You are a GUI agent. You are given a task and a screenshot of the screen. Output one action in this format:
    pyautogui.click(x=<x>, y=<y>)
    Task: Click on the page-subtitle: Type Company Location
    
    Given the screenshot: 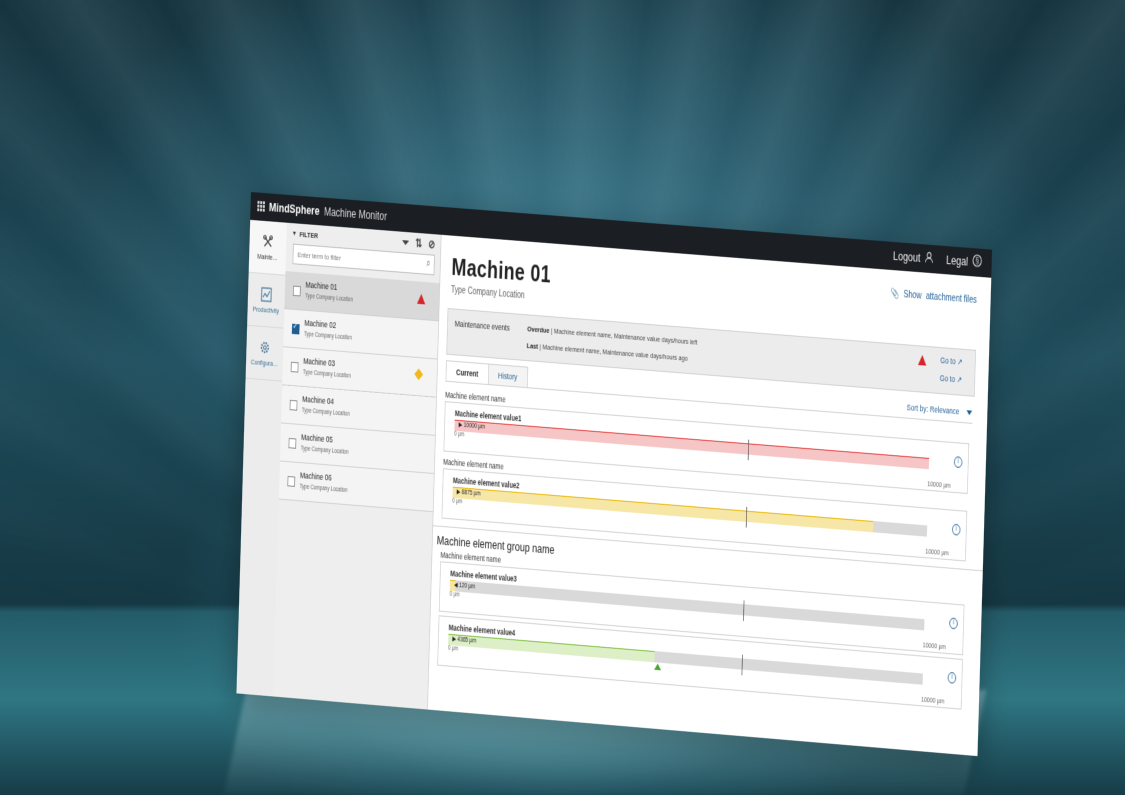 What is the action you would take?
    pyautogui.click(x=487, y=293)
    